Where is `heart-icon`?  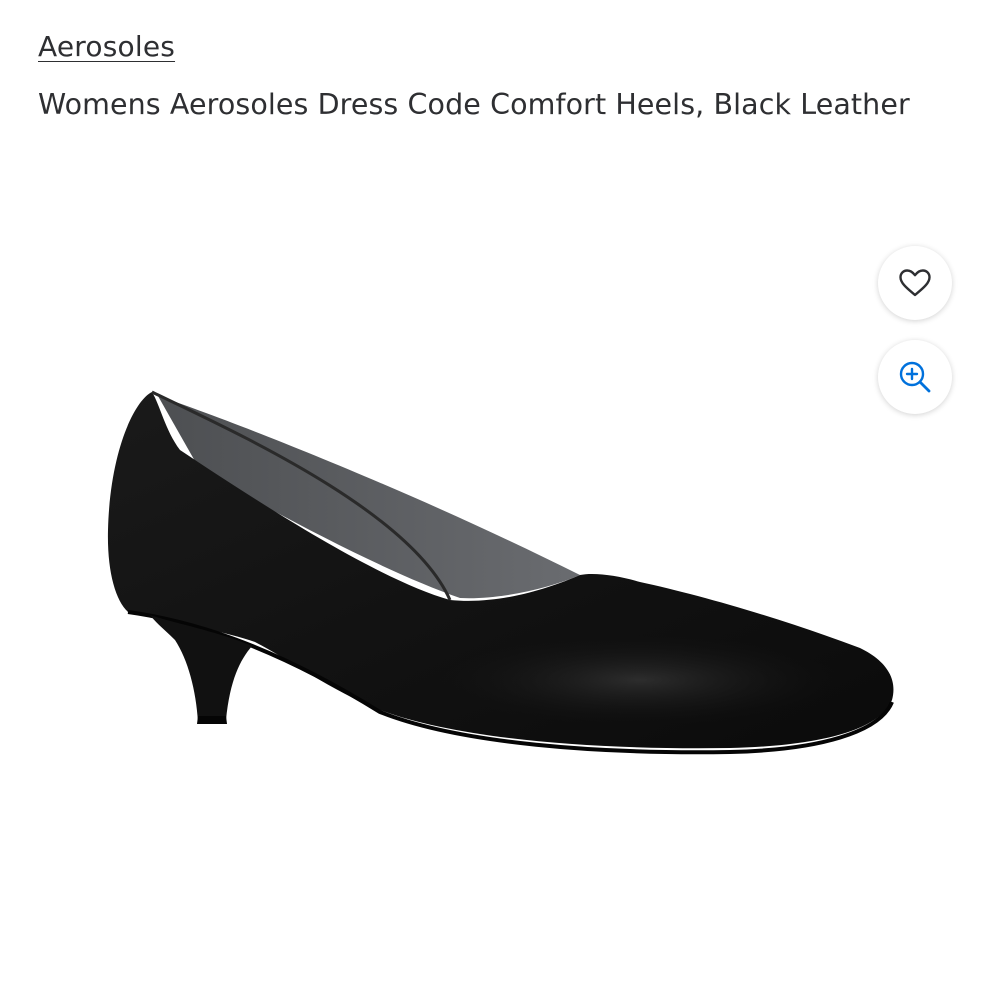 heart-icon is located at coordinates (915, 283).